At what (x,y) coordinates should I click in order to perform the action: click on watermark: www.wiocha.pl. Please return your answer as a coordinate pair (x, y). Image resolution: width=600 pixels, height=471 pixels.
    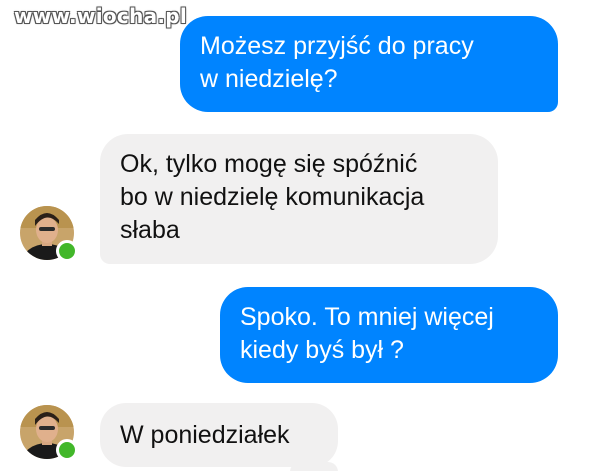
    Looking at the image, I should click on (101, 16).